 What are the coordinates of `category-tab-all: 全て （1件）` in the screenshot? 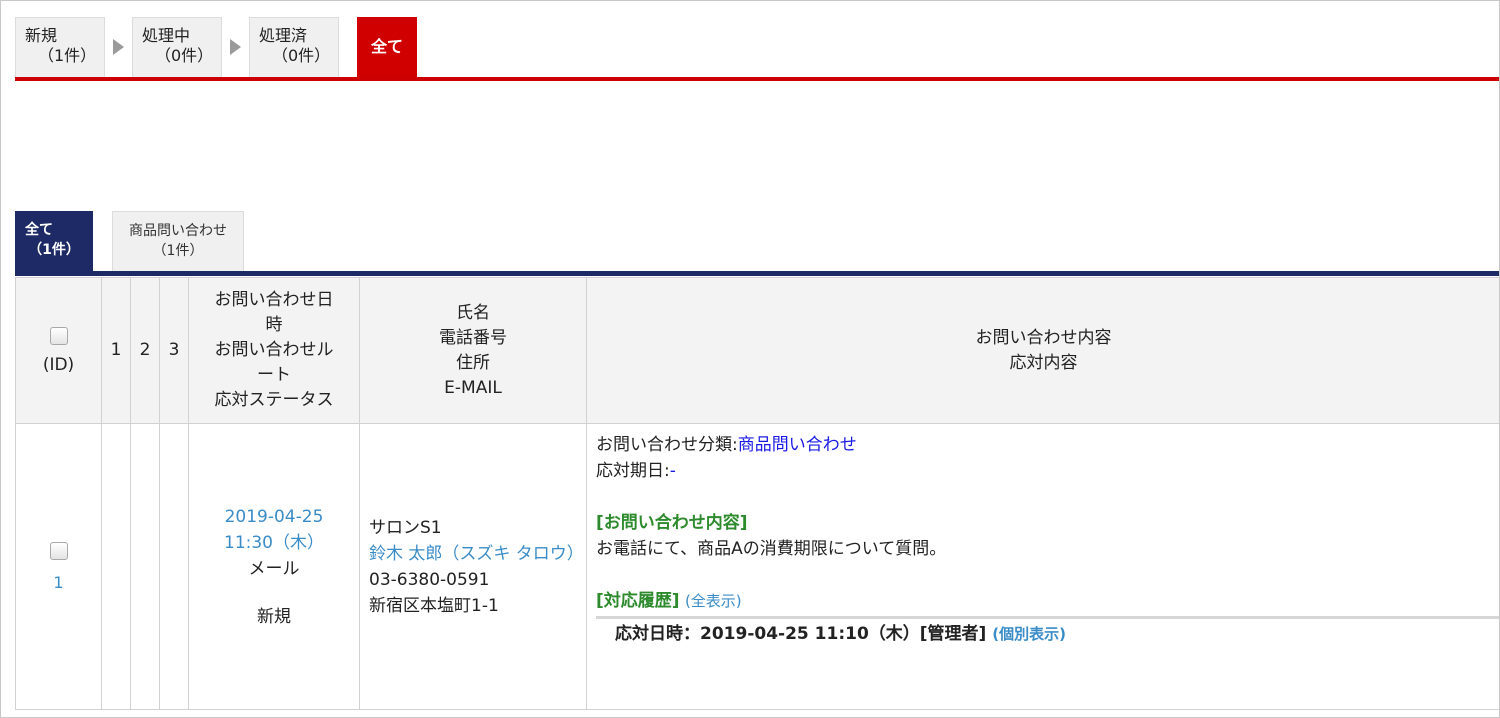 It's located at (54, 241).